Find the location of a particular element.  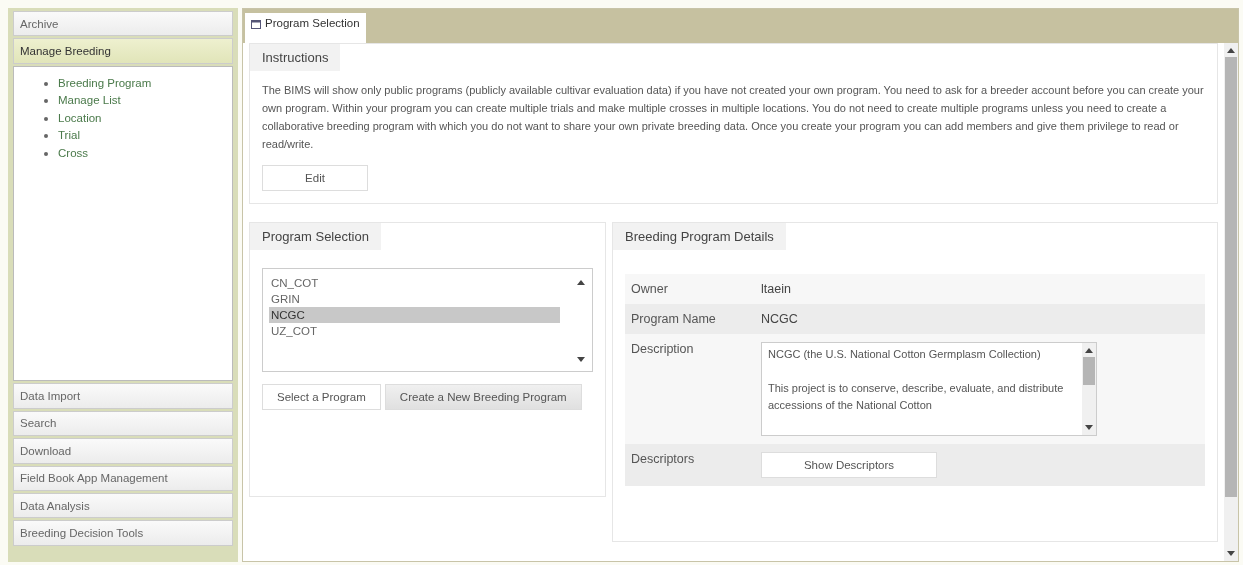

window-icon is located at coordinates (256, 24).